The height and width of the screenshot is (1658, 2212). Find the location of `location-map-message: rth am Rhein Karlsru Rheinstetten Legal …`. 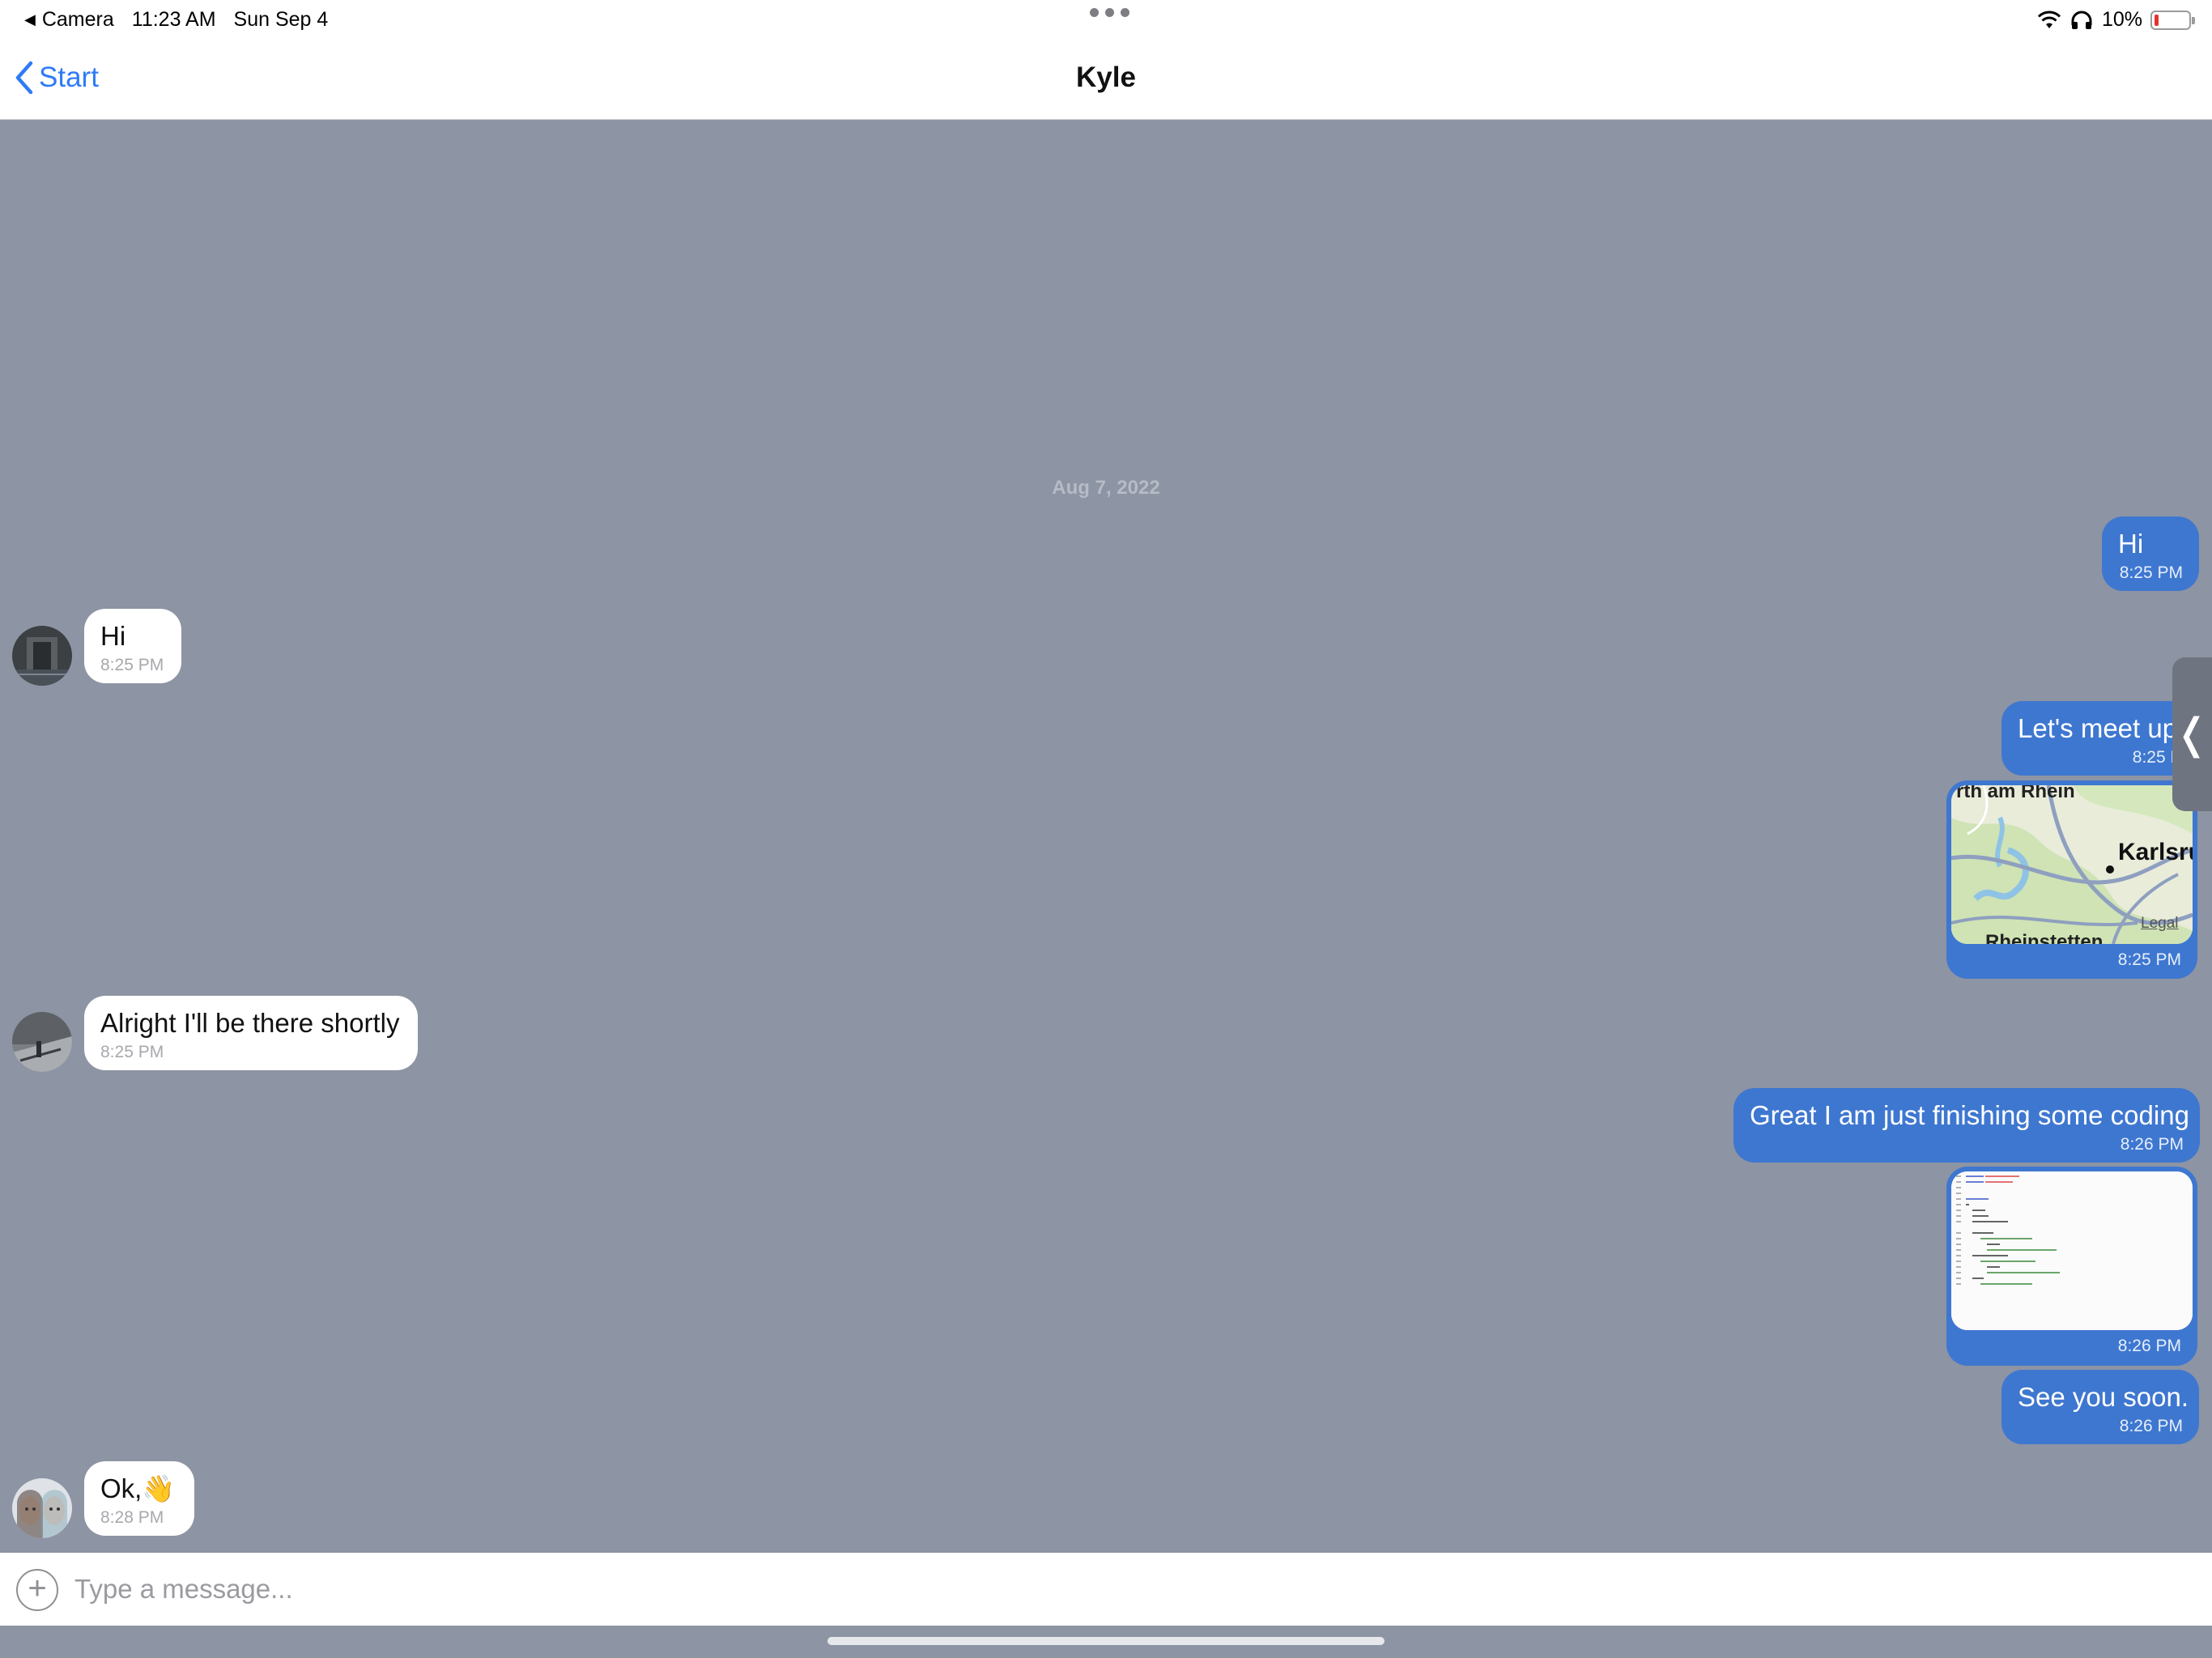

location-map-message: rth am Rhein Karlsru Rheinstetten Legal … is located at coordinates (2071, 879).